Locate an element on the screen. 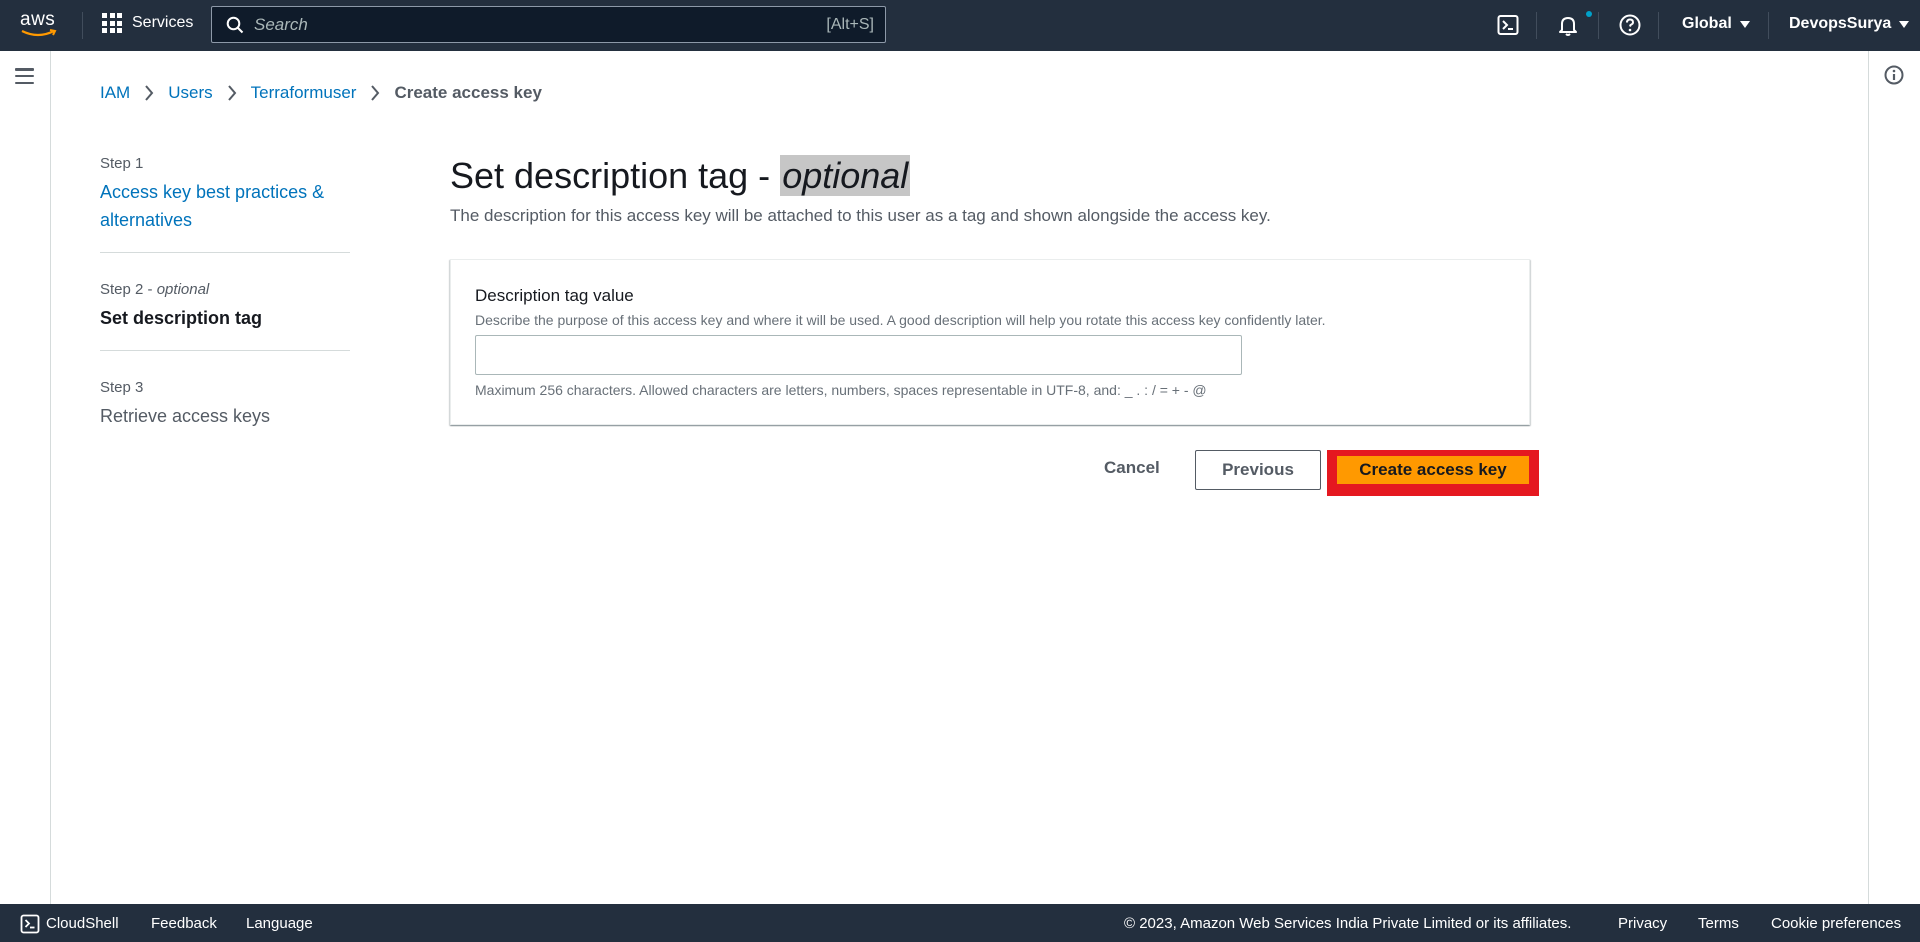  services-menu-button: Services is located at coordinates (147, 23).